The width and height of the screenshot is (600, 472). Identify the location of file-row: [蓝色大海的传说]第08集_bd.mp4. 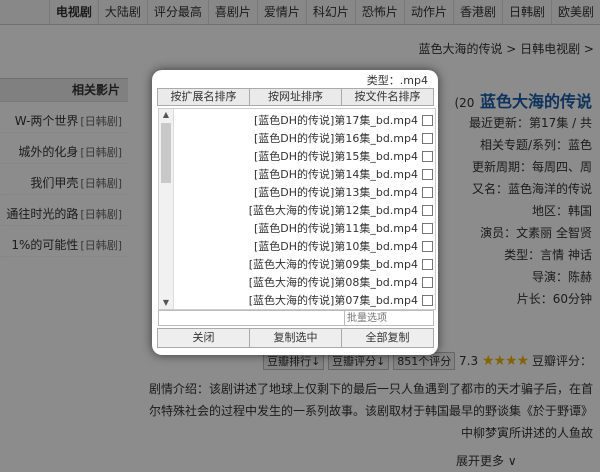
(341, 282).